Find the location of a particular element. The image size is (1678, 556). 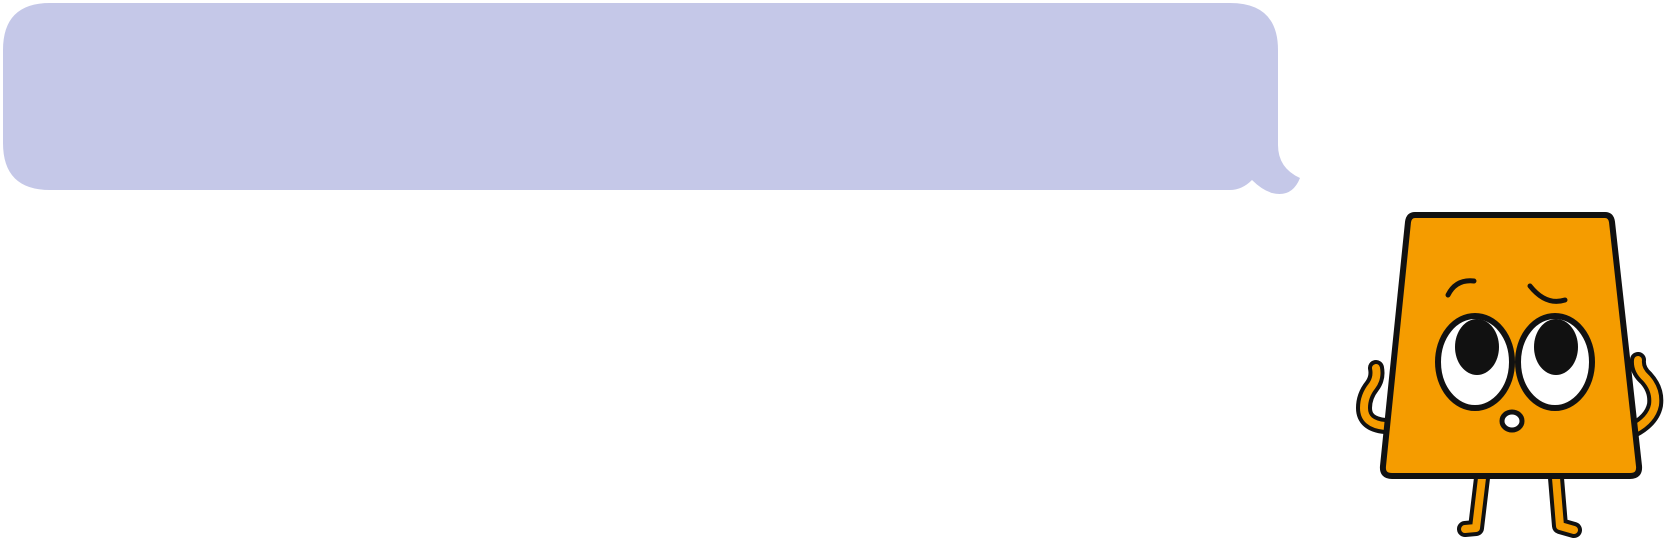

character-legs is located at coordinates (1519, 504).